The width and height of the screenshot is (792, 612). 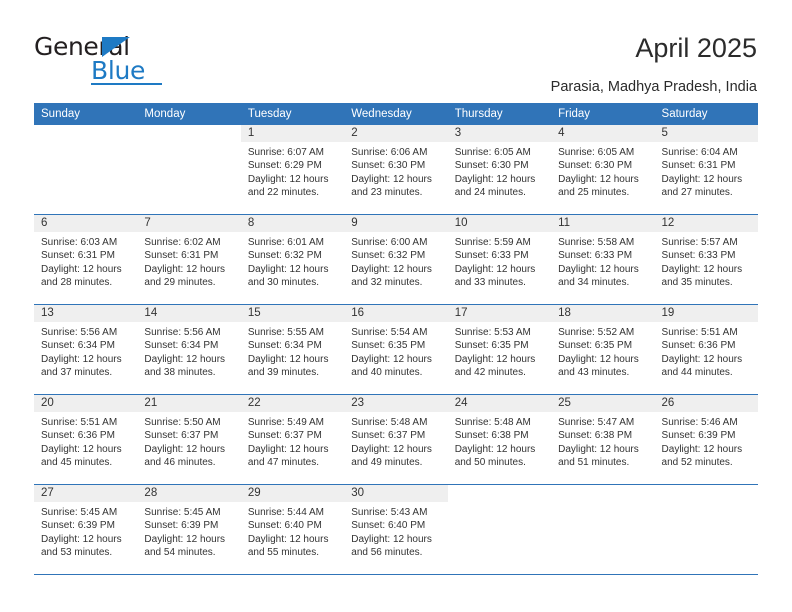 I want to click on day-detail-line: Sunrise: 5:56 AM, so click(x=182, y=332).